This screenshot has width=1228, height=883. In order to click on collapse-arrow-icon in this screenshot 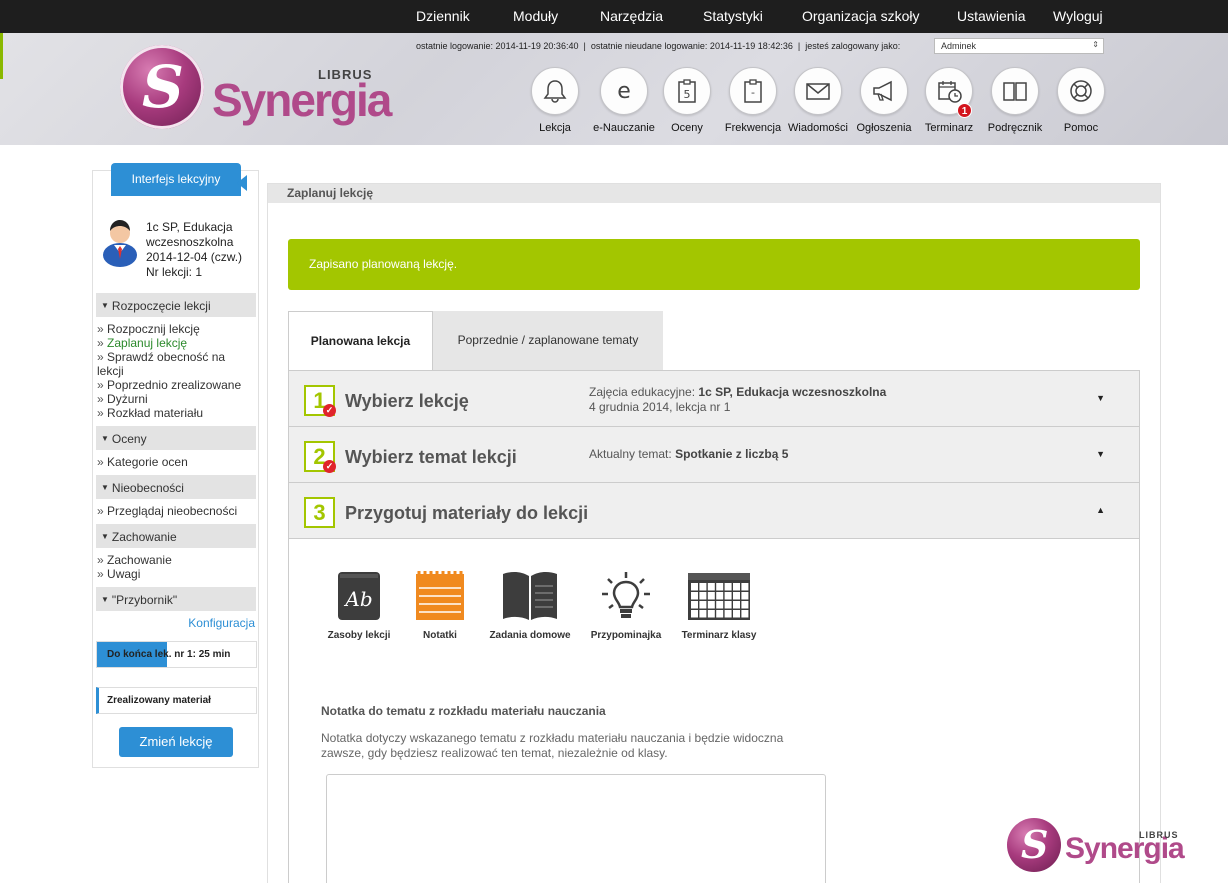, I will do `click(242, 183)`.